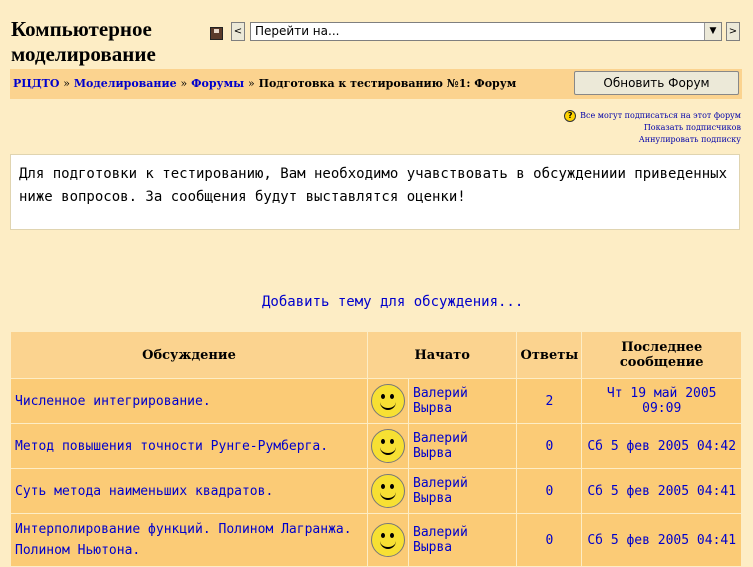 The width and height of the screenshot is (753, 567). What do you see at coordinates (216, 33) in the screenshot?
I see `save-icon` at bounding box center [216, 33].